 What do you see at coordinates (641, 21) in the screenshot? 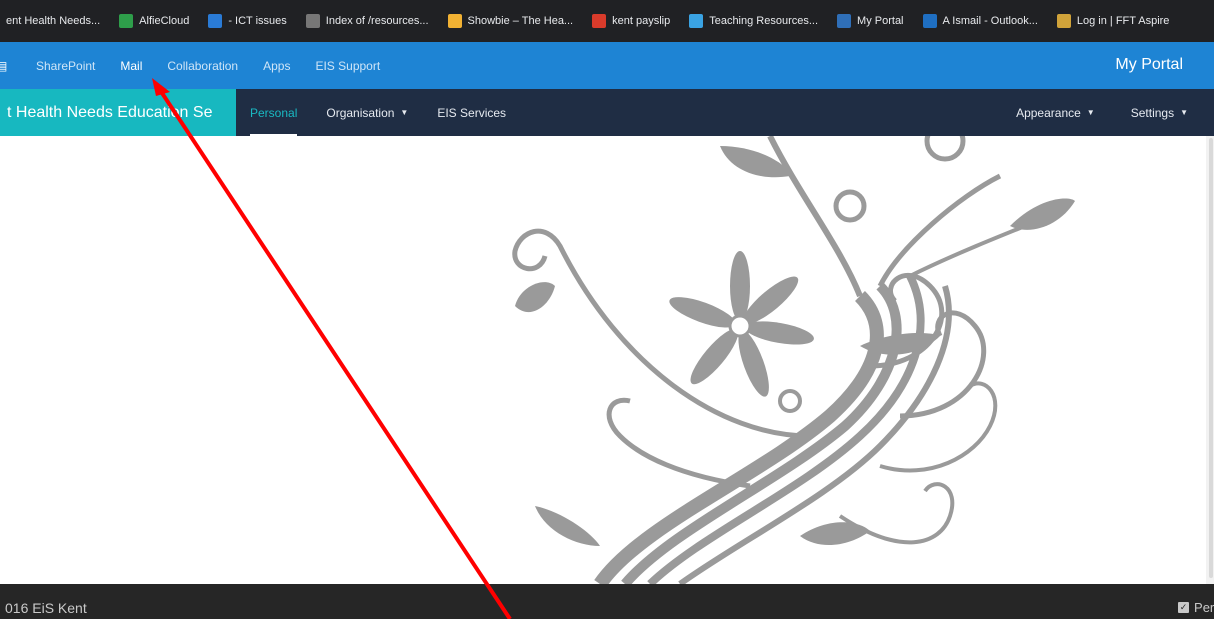
I see `bookmark-label: kent payslip` at bounding box center [641, 21].